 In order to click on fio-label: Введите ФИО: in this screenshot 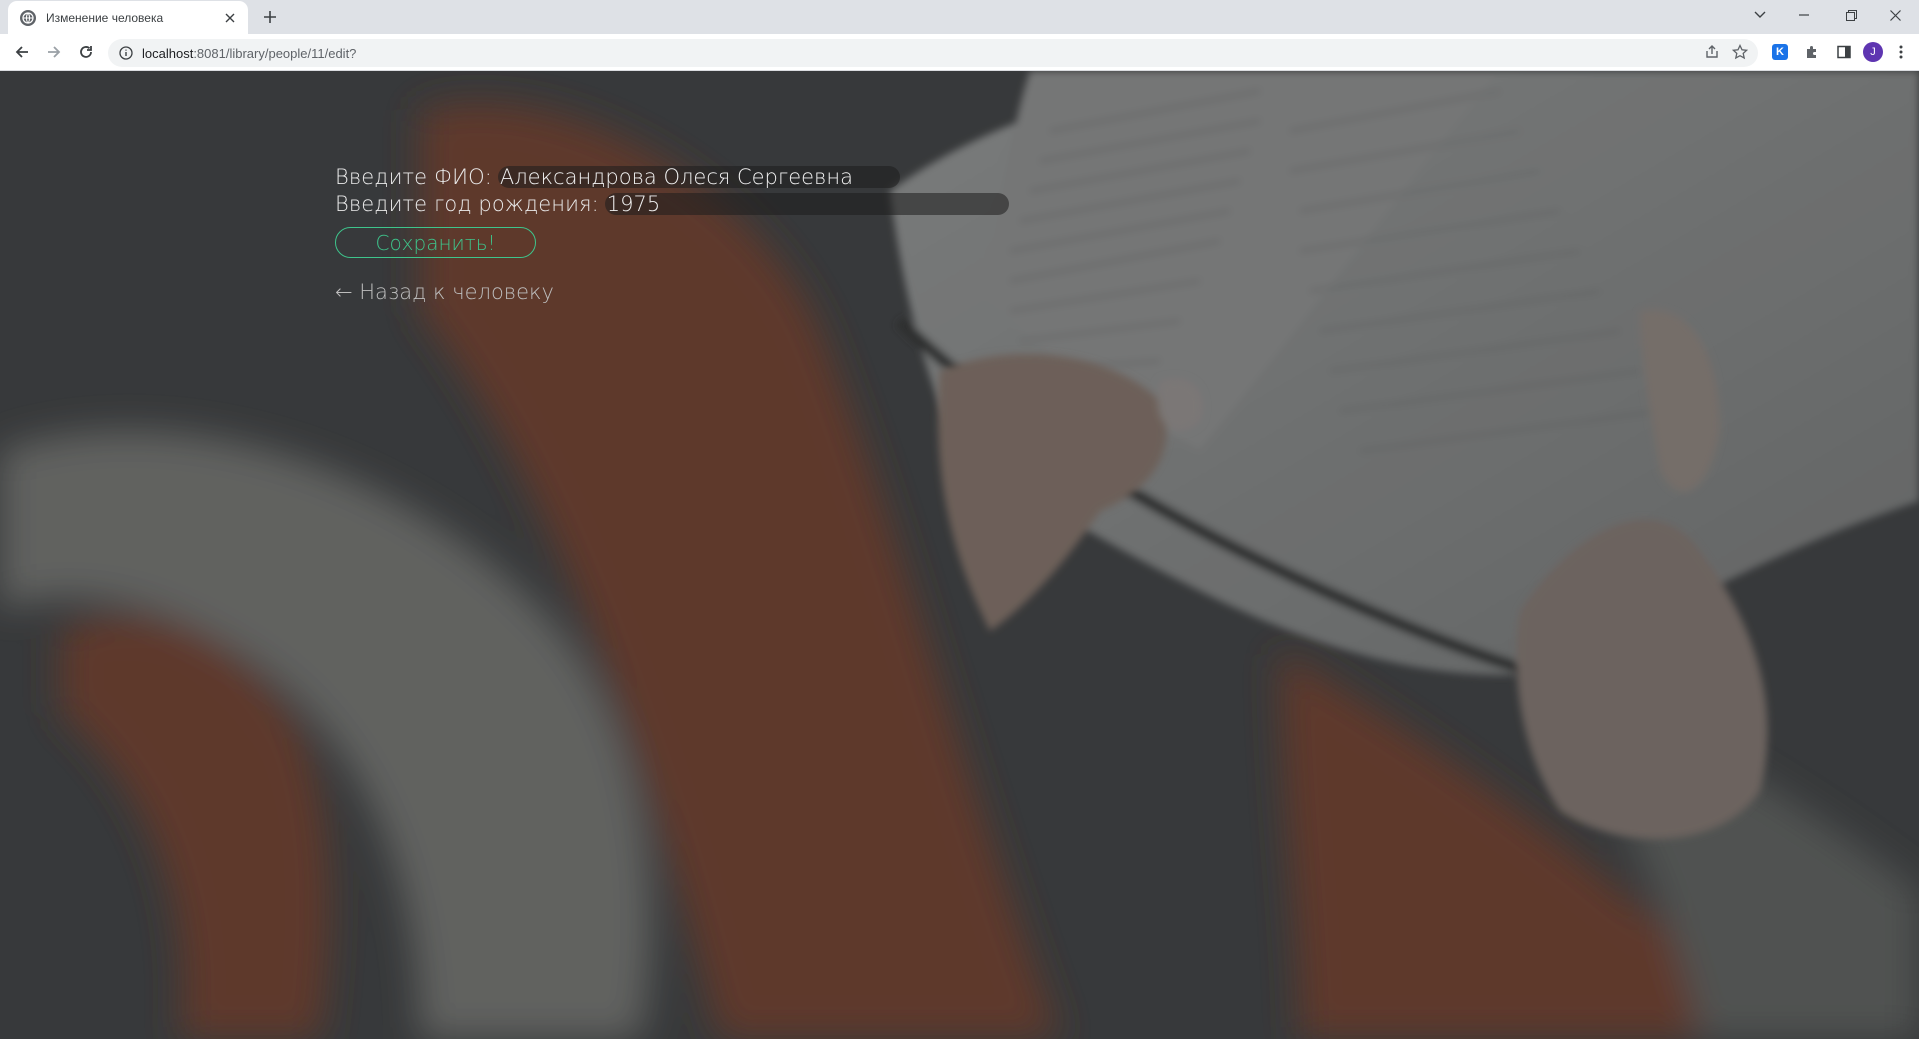, I will do `click(413, 176)`.